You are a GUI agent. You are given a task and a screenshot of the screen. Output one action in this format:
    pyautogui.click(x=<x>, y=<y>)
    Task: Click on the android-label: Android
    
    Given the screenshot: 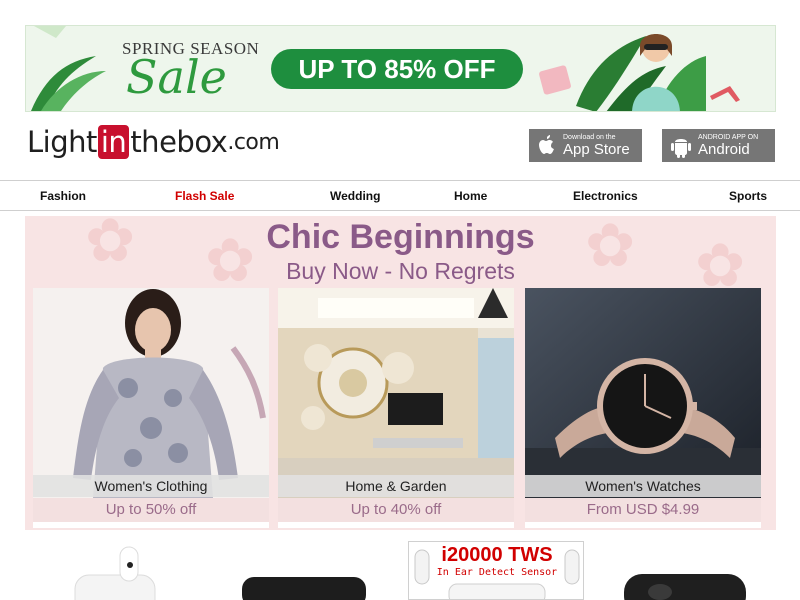 What is the action you would take?
    pyautogui.click(x=724, y=149)
    